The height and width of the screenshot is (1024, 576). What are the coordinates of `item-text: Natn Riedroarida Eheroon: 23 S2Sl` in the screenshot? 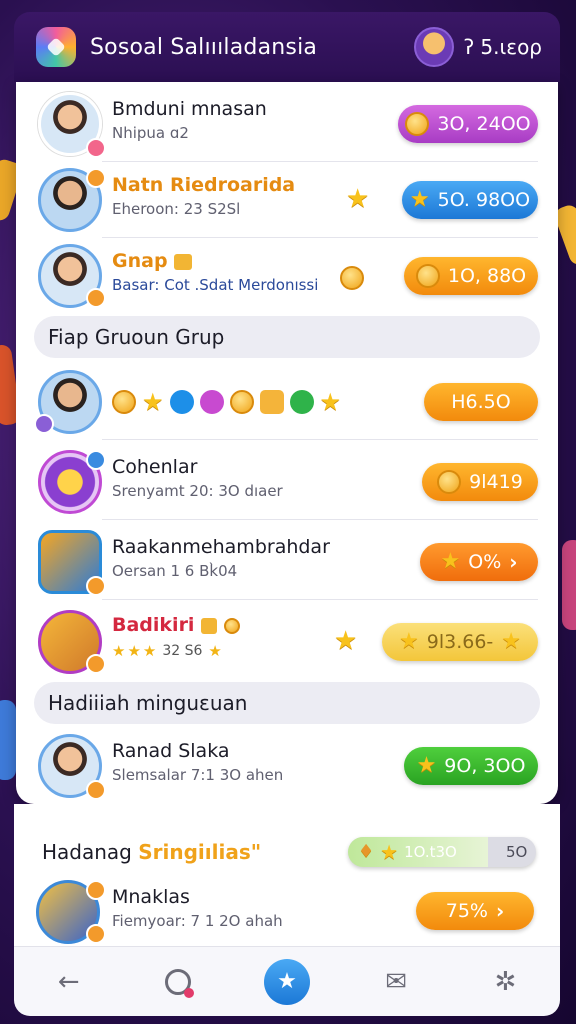 It's located at (203, 196).